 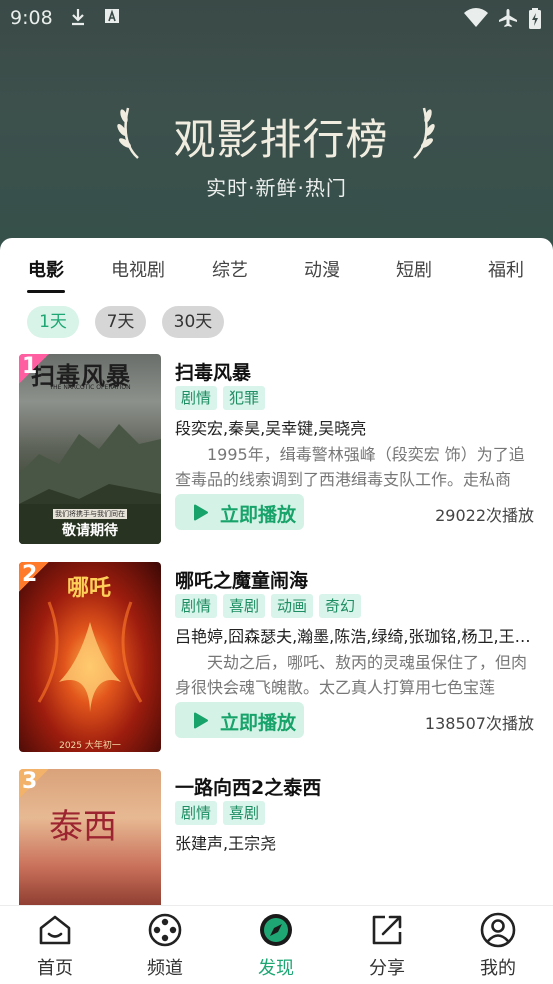 What do you see at coordinates (165, 930) in the screenshot?
I see `film-reel-icon` at bounding box center [165, 930].